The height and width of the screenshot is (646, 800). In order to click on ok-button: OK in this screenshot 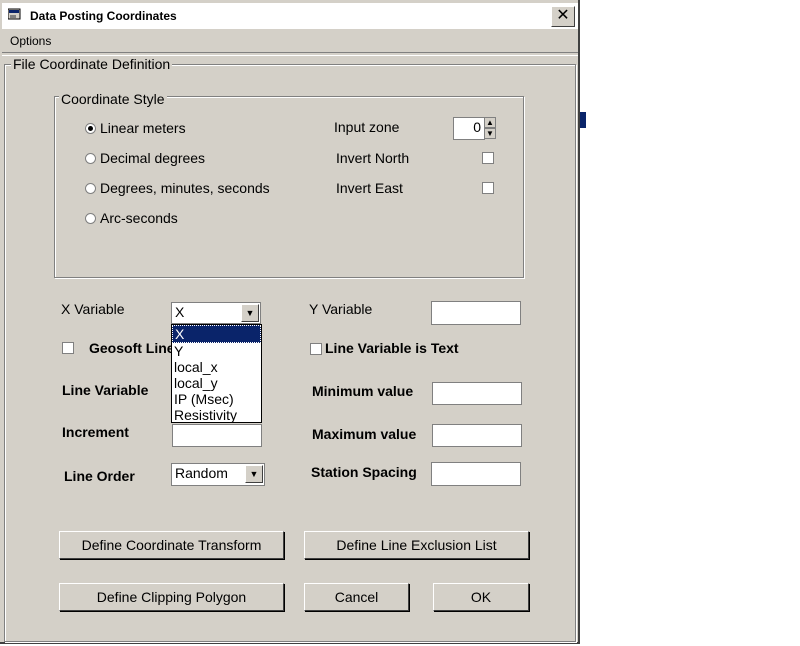, I will do `click(481, 597)`.